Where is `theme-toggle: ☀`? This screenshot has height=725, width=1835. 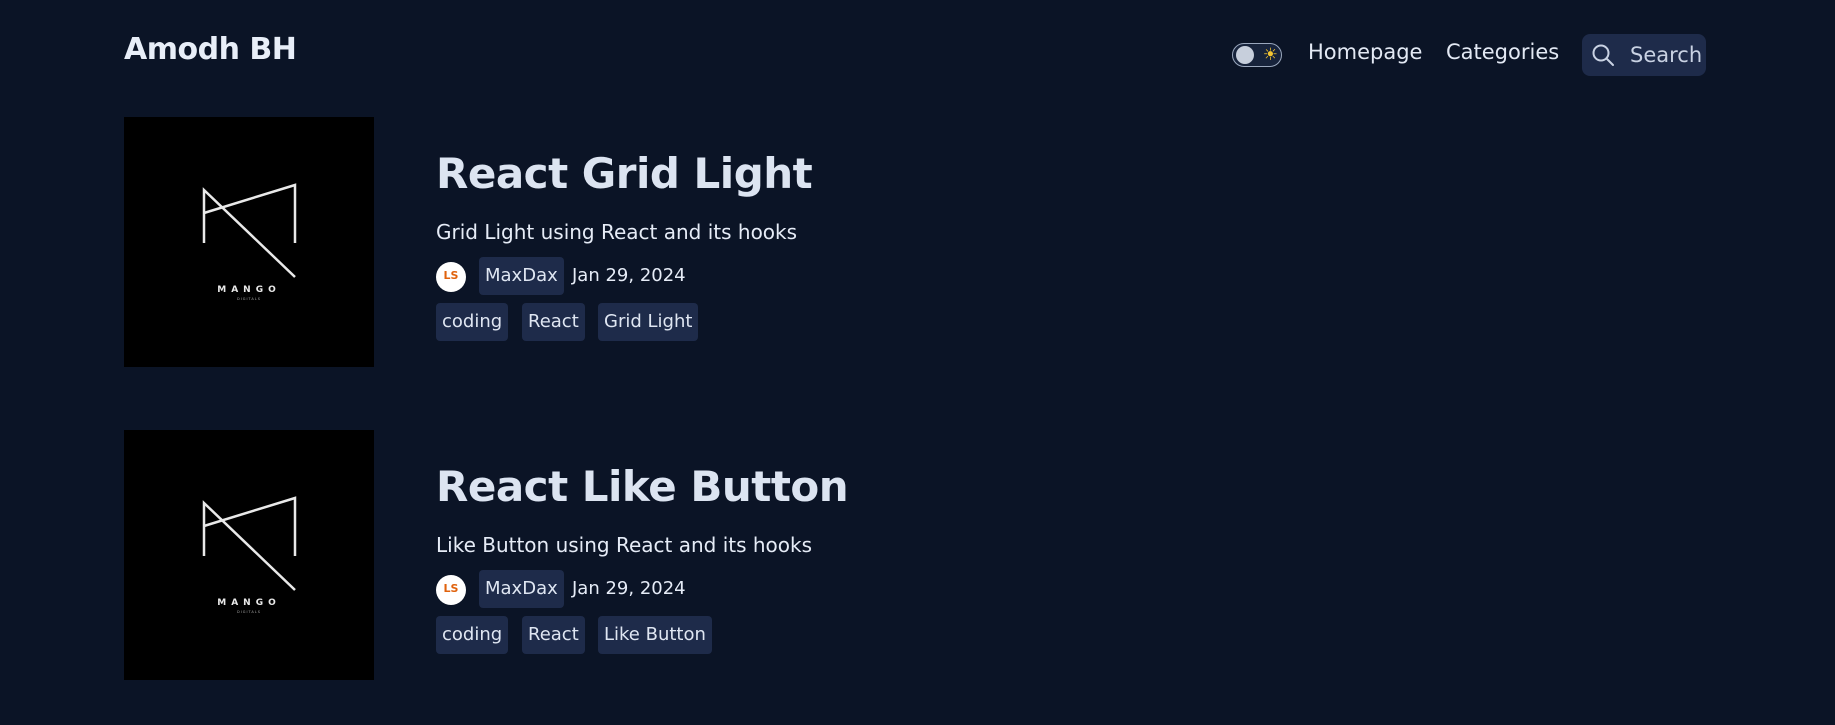 theme-toggle: ☀ is located at coordinates (1257, 55).